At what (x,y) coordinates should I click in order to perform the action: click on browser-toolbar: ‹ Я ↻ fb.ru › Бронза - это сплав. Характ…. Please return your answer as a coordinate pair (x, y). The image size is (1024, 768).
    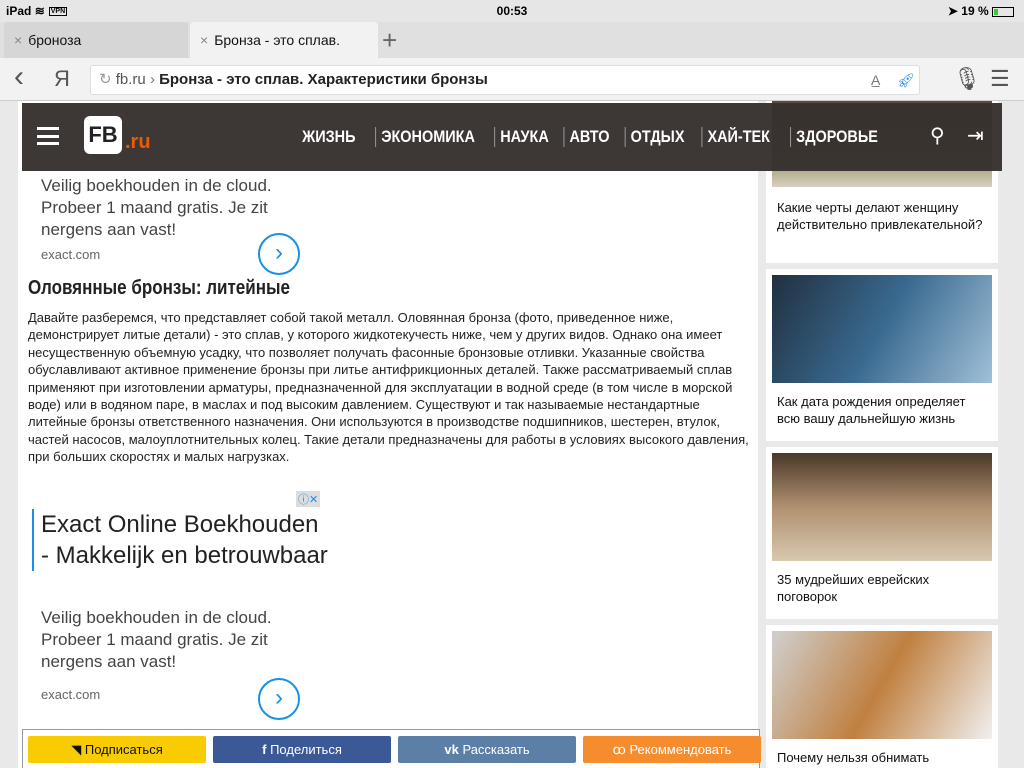
    Looking at the image, I should click on (512, 79).